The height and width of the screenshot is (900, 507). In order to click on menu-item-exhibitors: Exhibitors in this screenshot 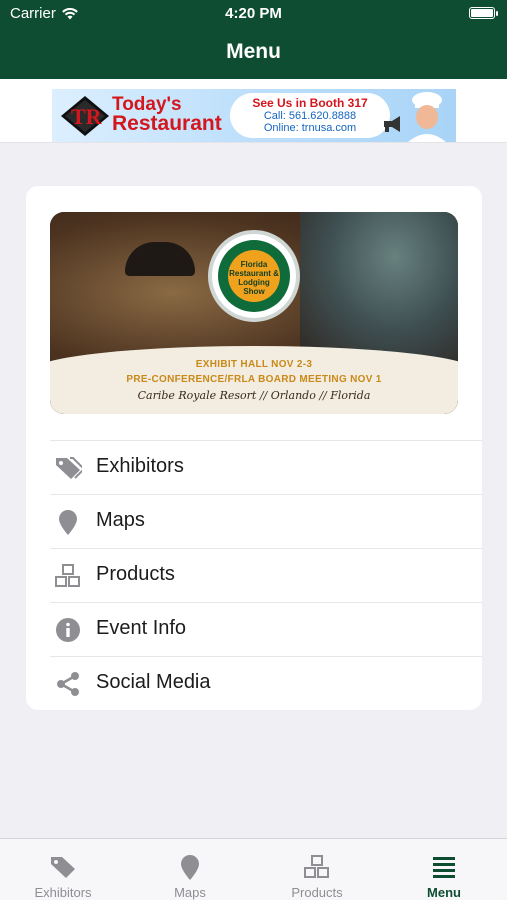, I will do `click(266, 467)`.